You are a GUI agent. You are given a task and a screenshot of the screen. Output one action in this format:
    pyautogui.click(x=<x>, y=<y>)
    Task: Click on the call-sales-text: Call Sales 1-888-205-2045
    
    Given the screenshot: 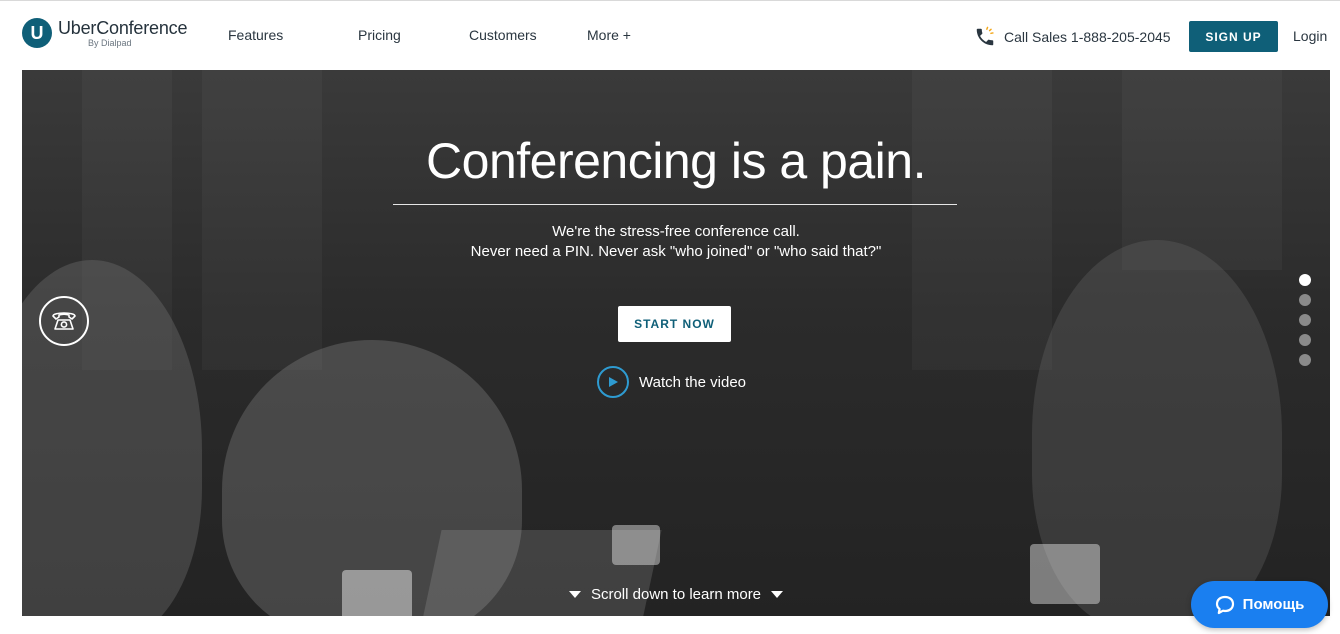 What is the action you would take?
    pyautogui.click(x=1087, y=37)
    